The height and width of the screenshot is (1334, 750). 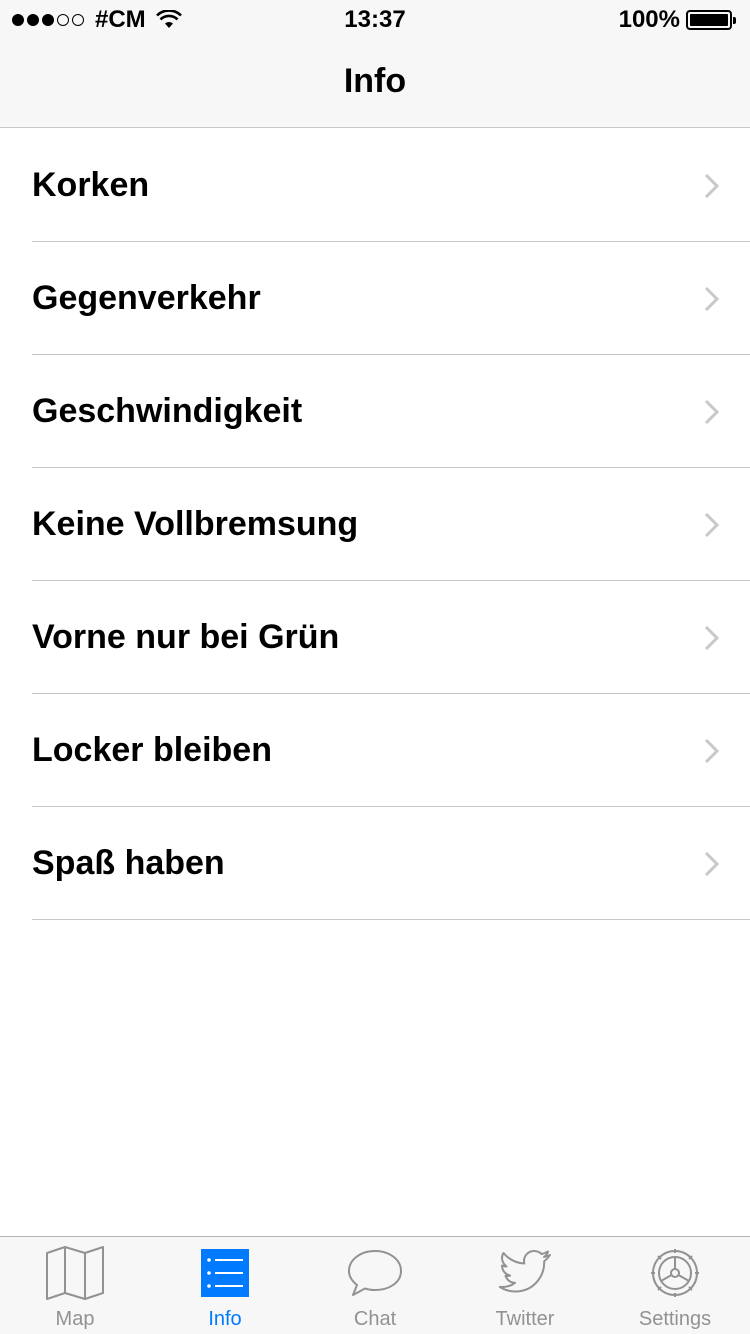 What do you see at coordinates (675, 1319) in the screenshot?
I see `tab-label: Settings` at bounding box center [675, 1319].